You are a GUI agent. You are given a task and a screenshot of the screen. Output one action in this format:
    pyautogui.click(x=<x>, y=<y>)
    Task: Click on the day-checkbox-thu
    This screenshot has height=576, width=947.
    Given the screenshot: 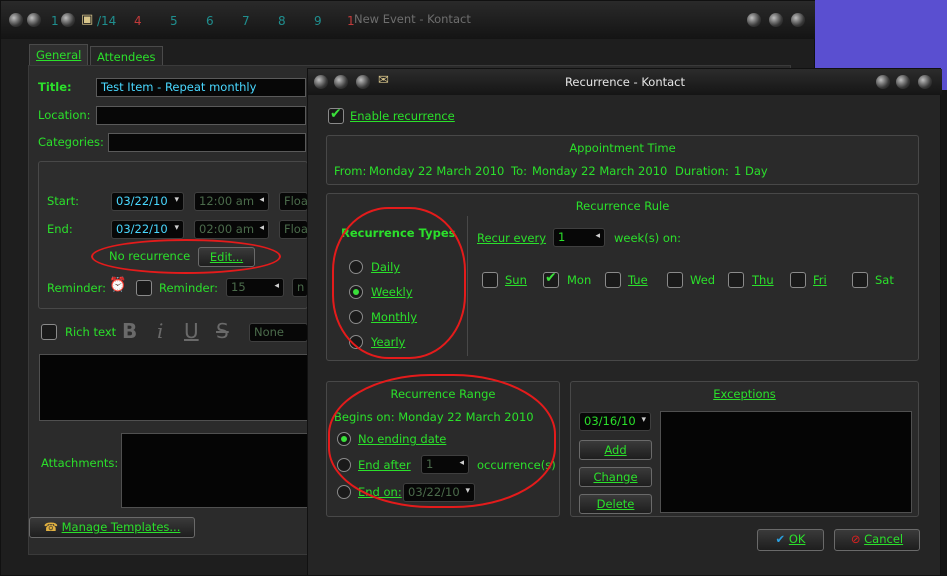 What is the action you would take?
    pyautogui.click(x=736, y=280)
    